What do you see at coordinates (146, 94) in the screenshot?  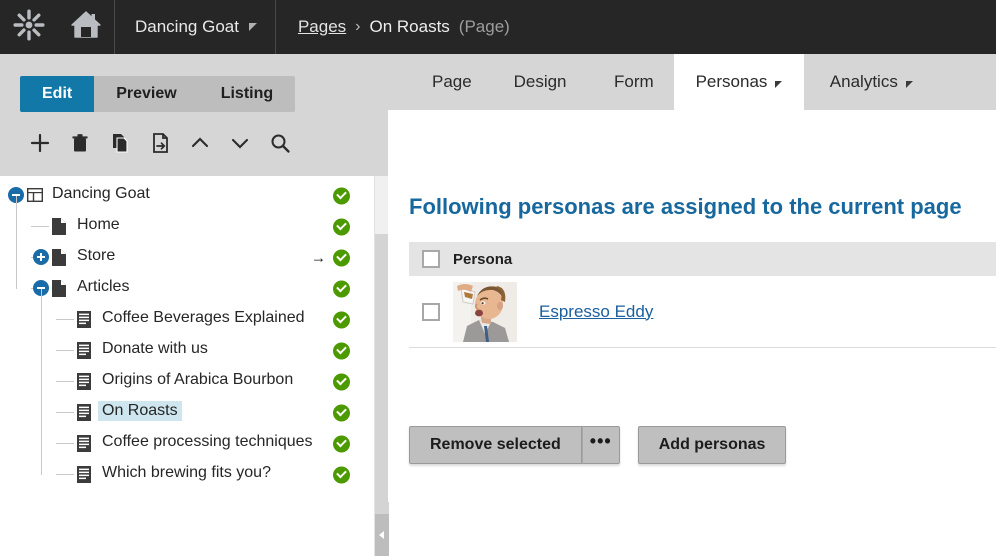 I see `view-mode-preview: Preview` at bounding box center [146, 94].